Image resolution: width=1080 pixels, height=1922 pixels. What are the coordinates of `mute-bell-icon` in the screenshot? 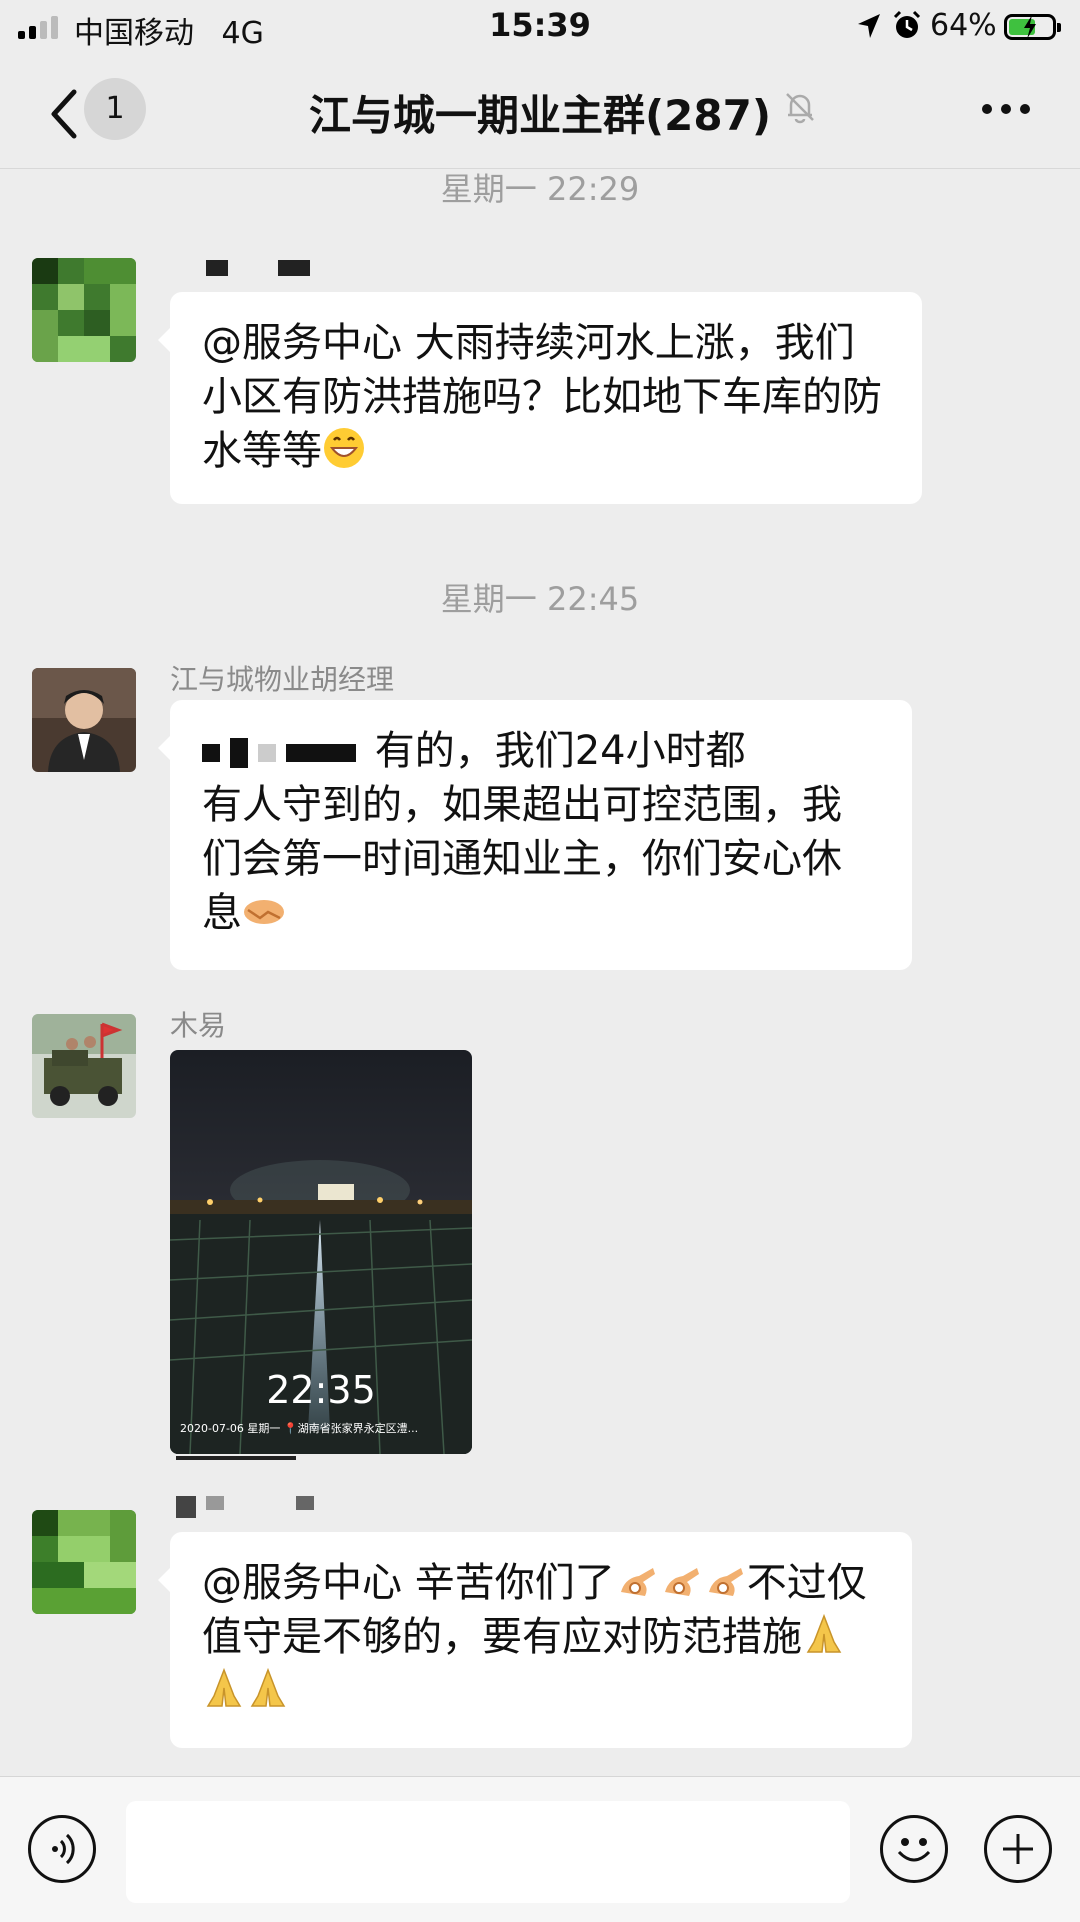 It's located at (800, 108).